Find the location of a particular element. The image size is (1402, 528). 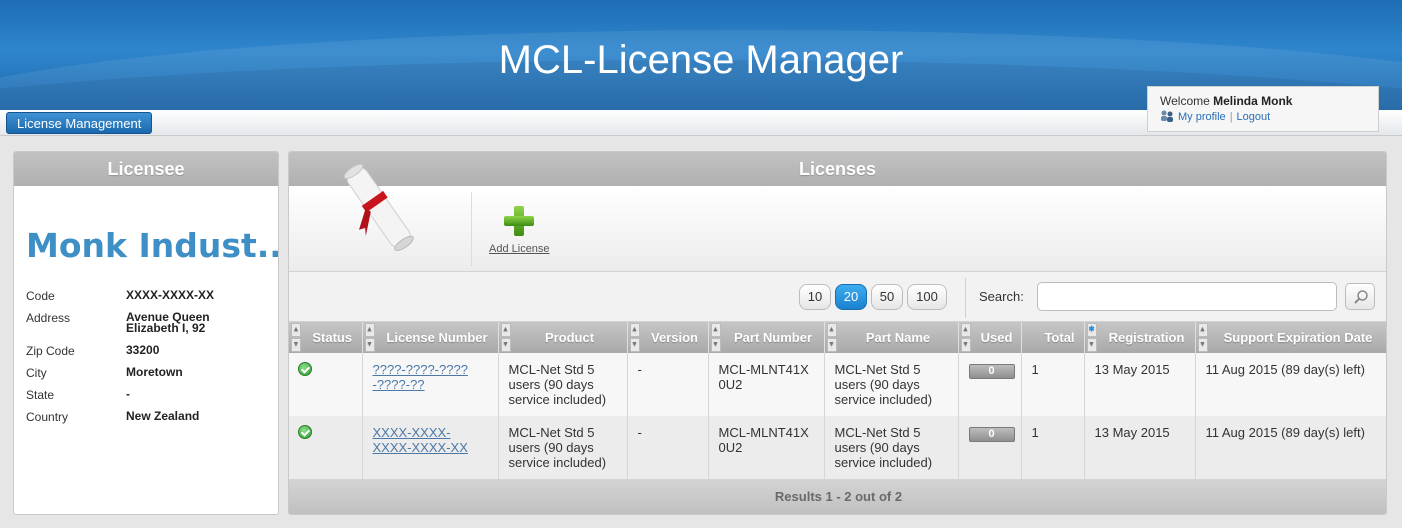

column-header-version: ▲ ▼ Version is located at coordinates (668, 337).